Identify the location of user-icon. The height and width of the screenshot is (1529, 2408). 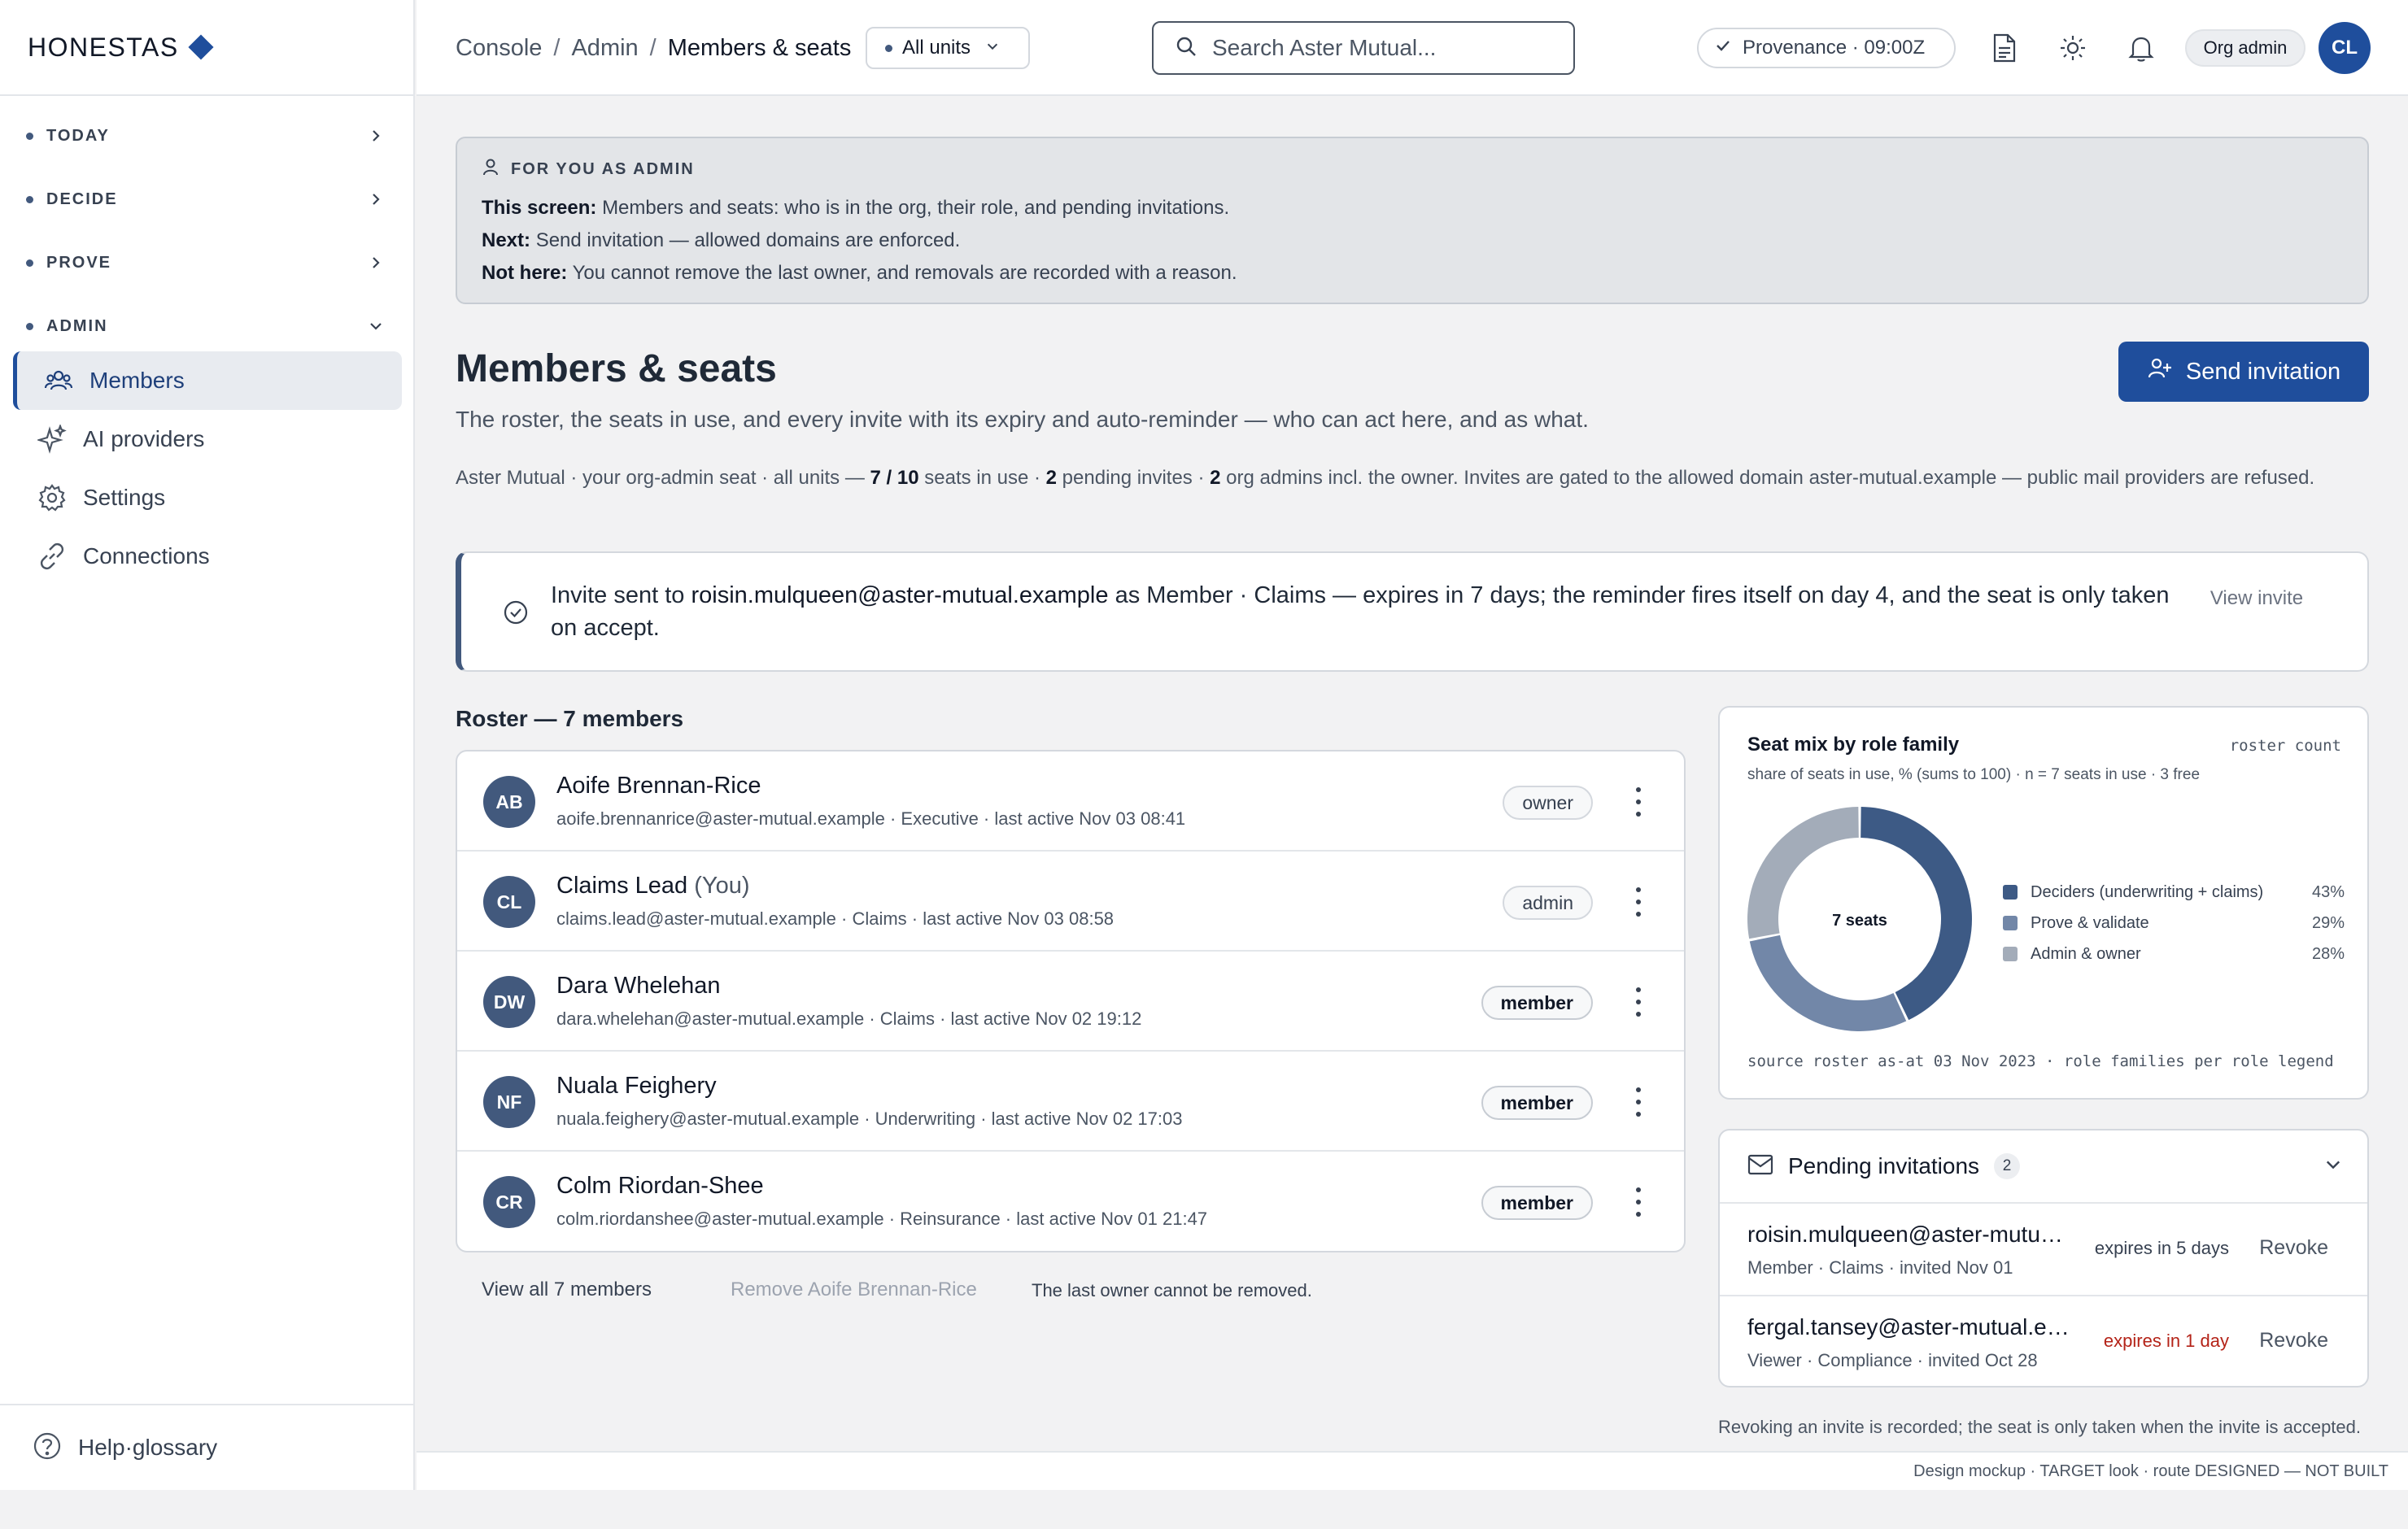
(490, 169).